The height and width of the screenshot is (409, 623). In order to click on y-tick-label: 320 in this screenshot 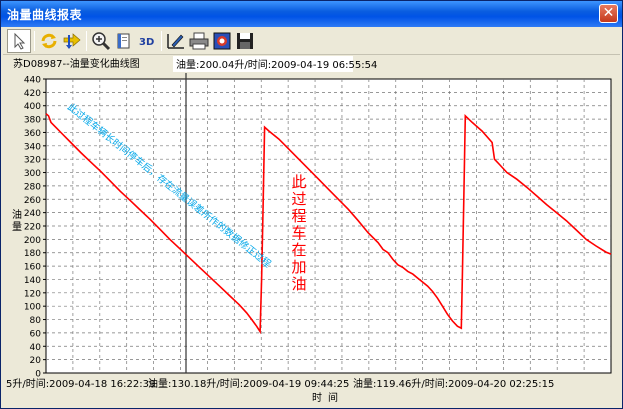, I will do `click(32, 161)`.